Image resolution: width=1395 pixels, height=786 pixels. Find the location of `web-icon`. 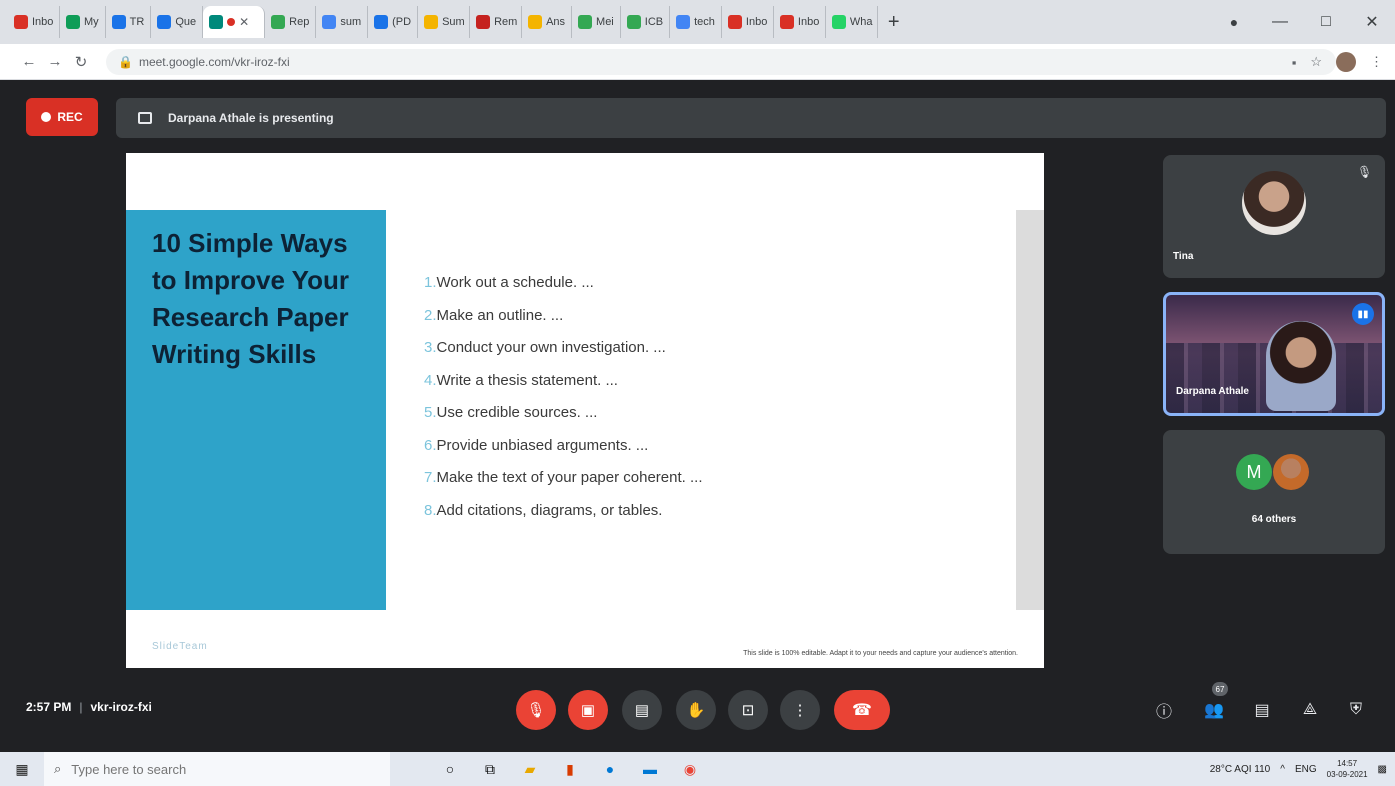

web-icon is located at coordinates (585, 22).